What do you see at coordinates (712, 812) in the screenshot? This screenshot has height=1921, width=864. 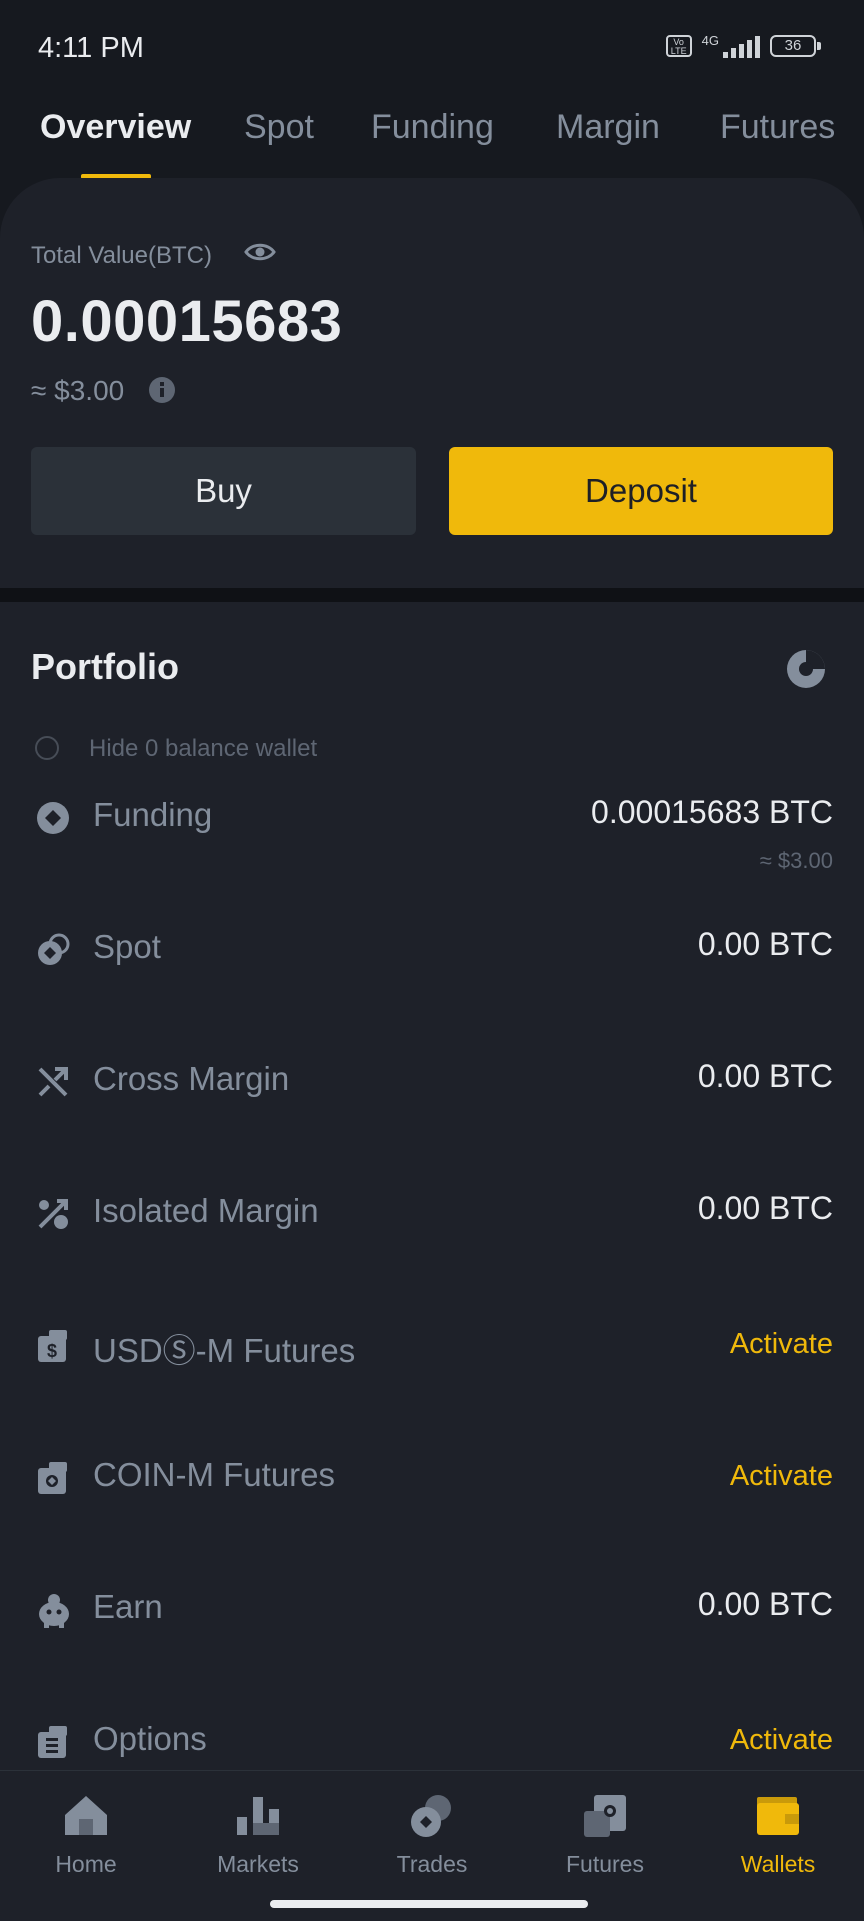 I see `wallet-row-value: 0.00015683 BTC` at bounding box center [712, 812].